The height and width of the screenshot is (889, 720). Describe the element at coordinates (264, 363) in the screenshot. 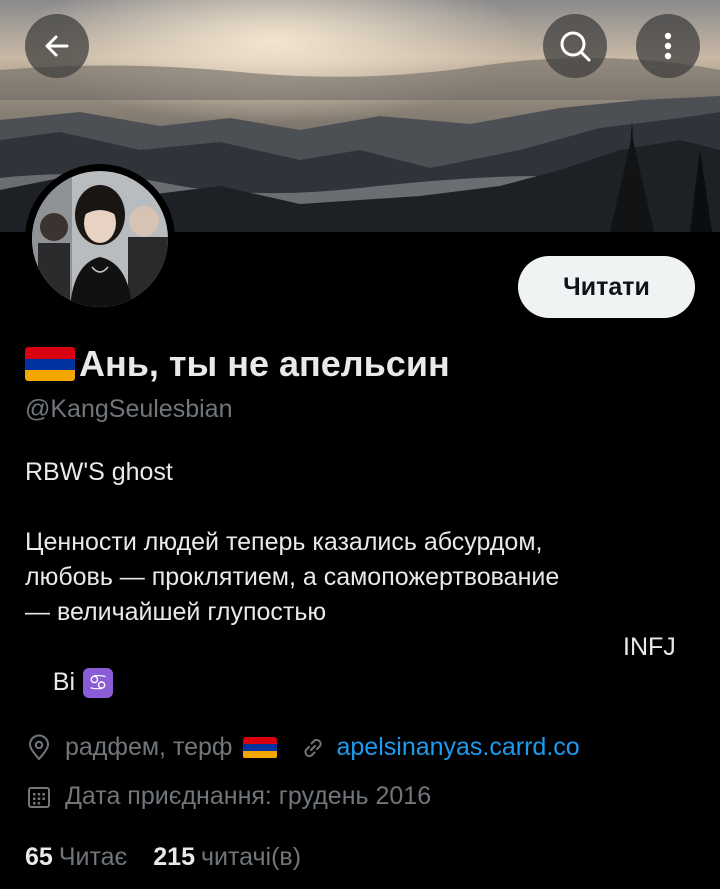

I see `profile-name: Ань, ты не апельсин` at that location.